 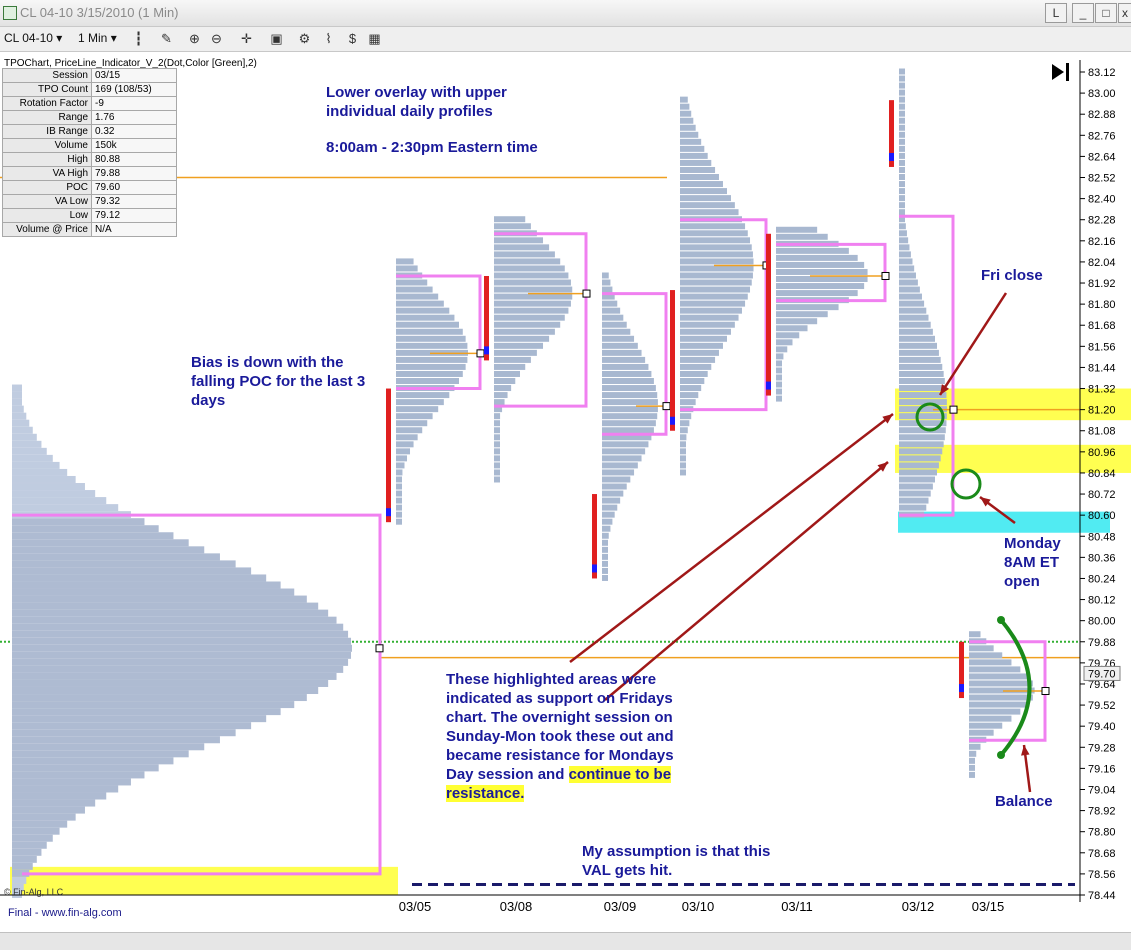 I want to click on date-tick-label: 03/15, so click(x=988, y=906).